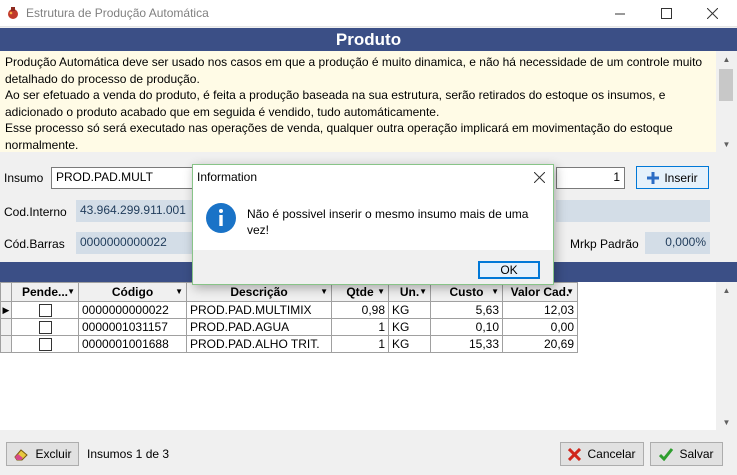 Image resolution: width=737 pixels, height=475 pixels. I want to click on check-icon, so click(666, 454).